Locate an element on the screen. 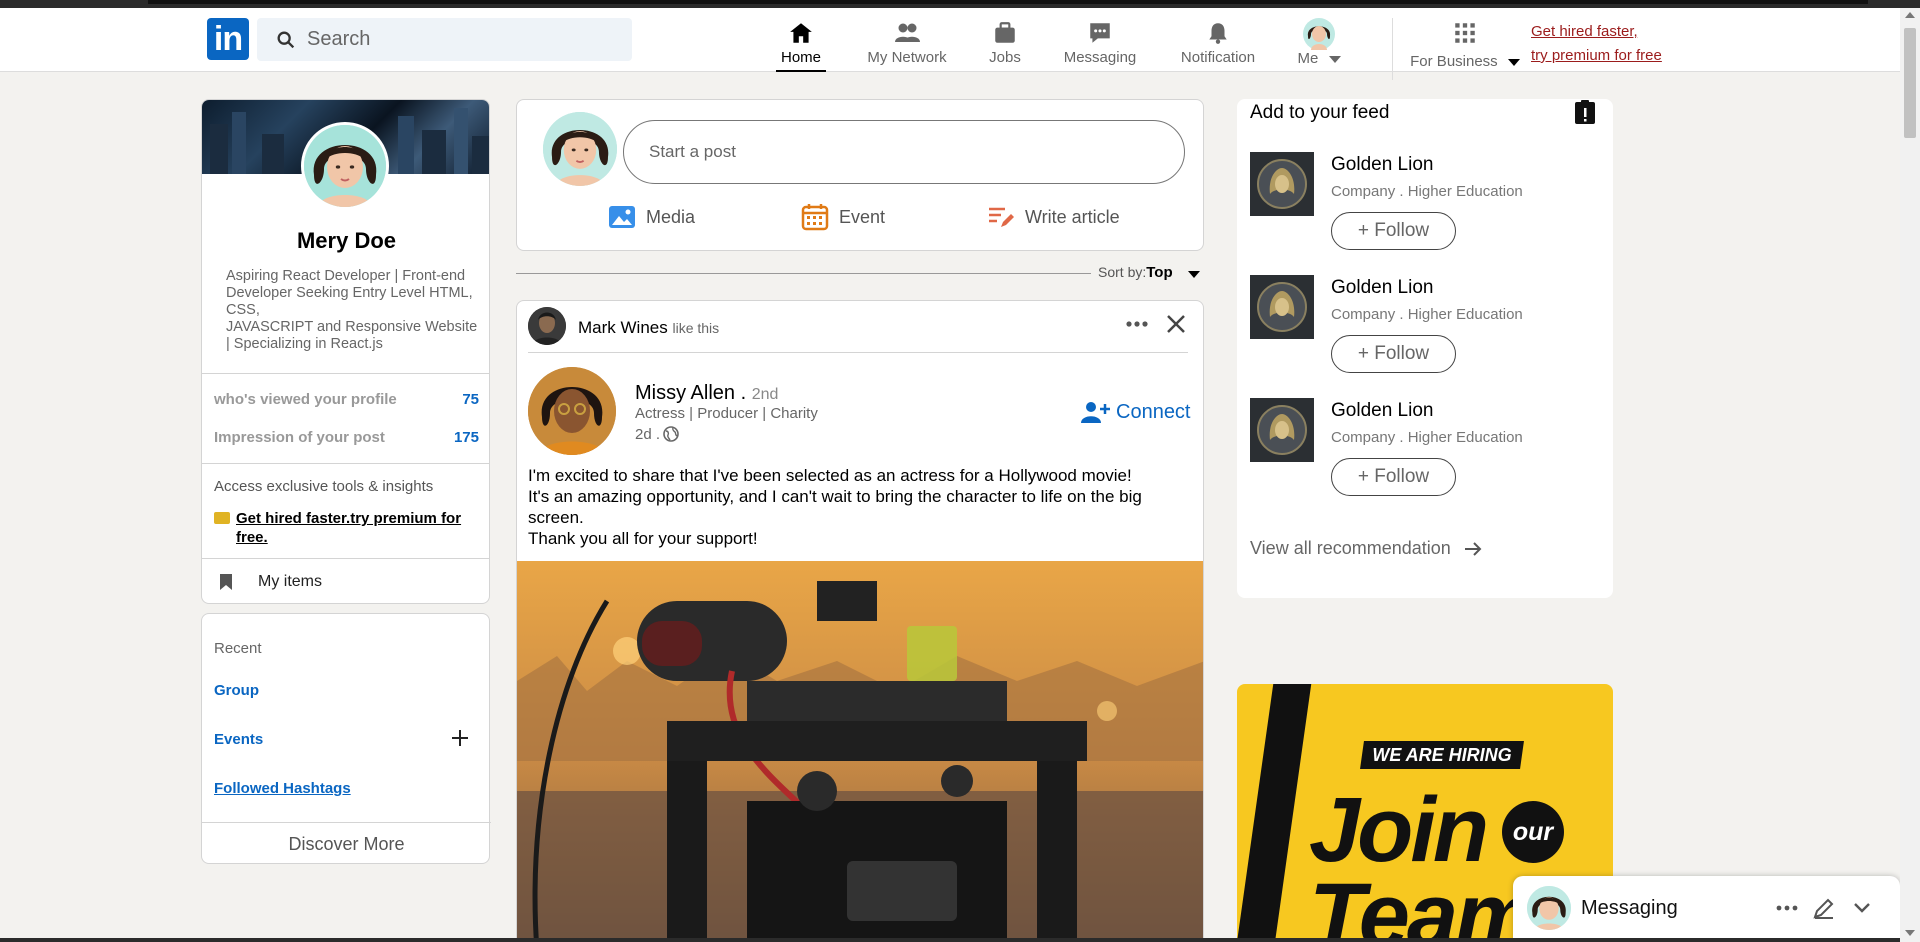 The height and width of the screenshot is (942, 1920). nav-notification: Notification is located at coordinates (1218, 43).